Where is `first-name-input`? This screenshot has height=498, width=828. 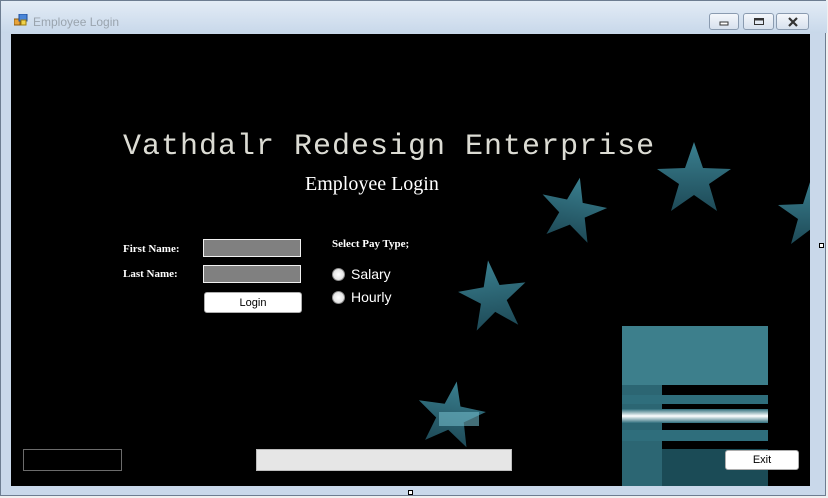 first-name-input is located at coordinates (252, 248).